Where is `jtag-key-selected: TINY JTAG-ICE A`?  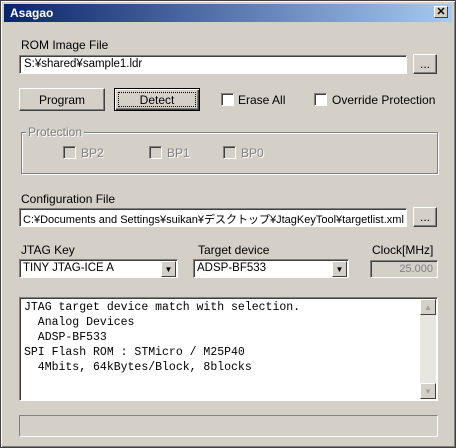 jtag-key-selected: TINY JTAG-ICE A is located at coordinates (68, 268).